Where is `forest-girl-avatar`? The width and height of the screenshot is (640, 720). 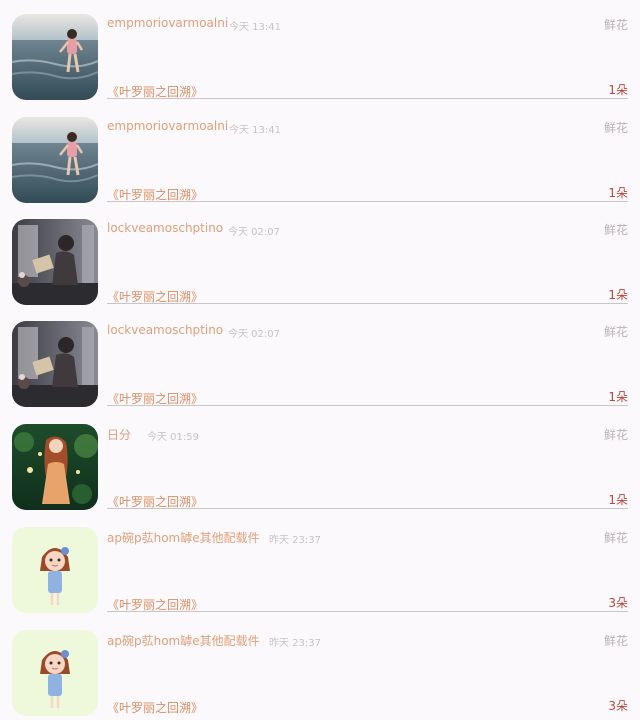
forest-girl-avatar is located at coordinates (55, 467).